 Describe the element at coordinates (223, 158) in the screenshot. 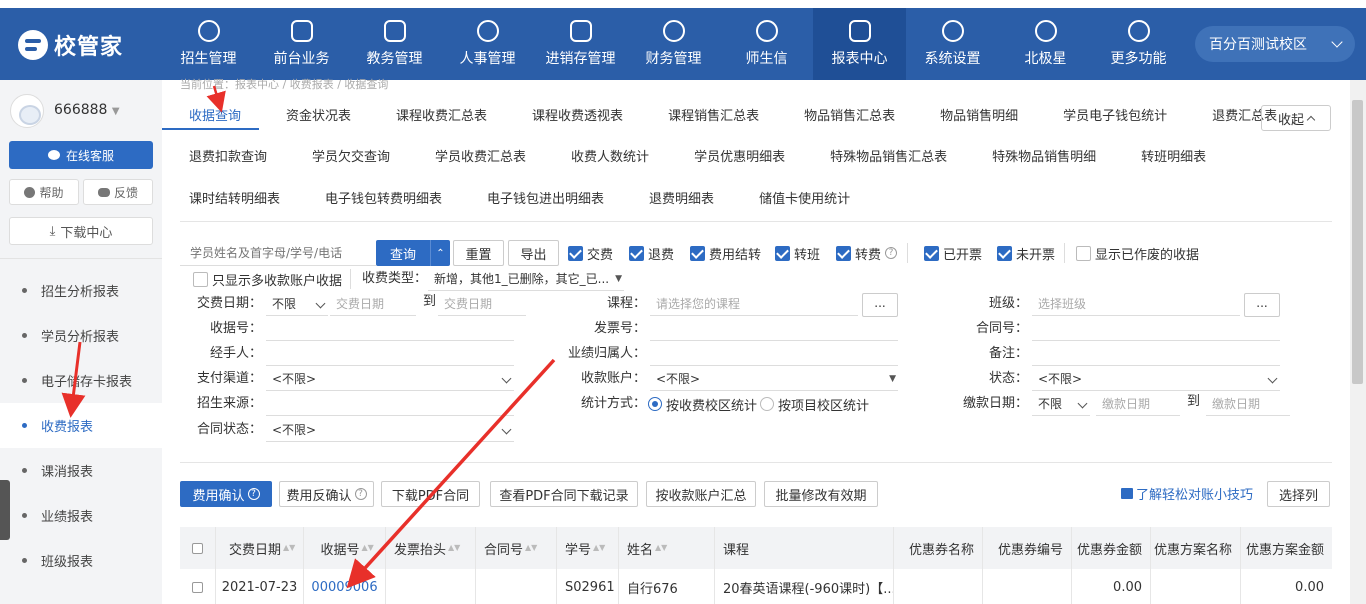

I see `tab-refund-deduction: 退费扣款查询` at that location.